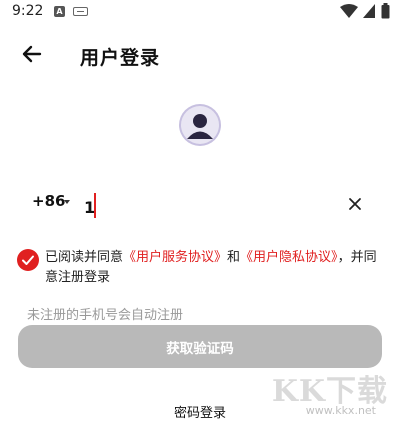 The image size is (400, 424). What do you see at coordinates (369, 11) in the screenshot?
I see `signal-icon` at bounding box center [369, 11].